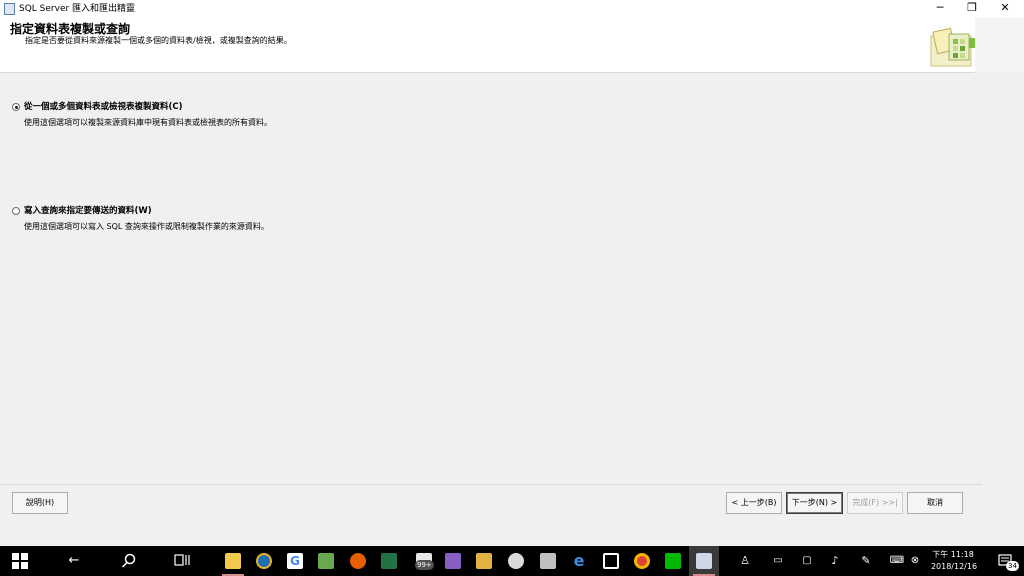 The image size is (1024, 576). What do you see at coordinates (704, 561) in the screenshot?
I see `document-icon` at bounding box center [704, 561].